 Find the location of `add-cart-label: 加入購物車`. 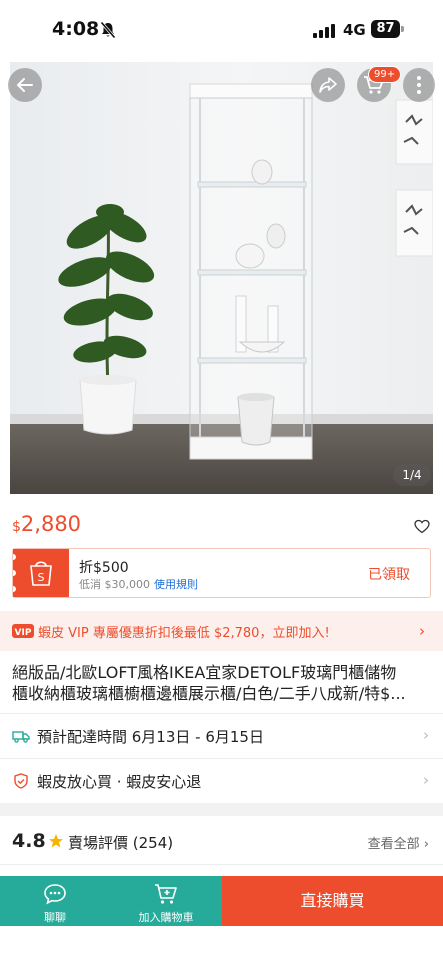

add-cart-label: 加入購物車 is located at coordinates (166, 917).